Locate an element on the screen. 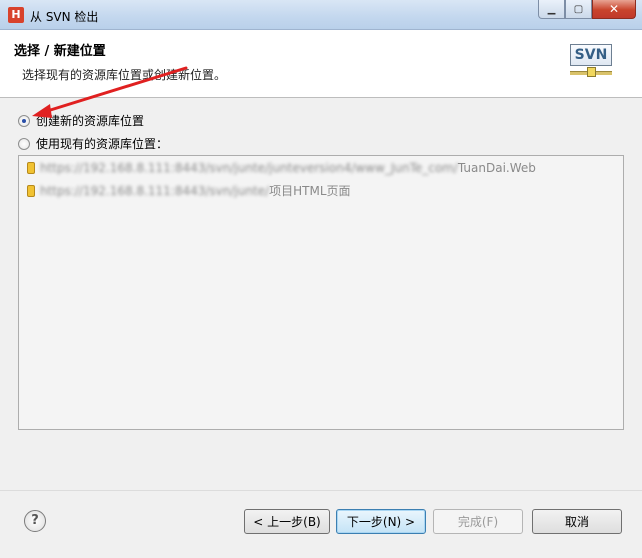 This screenshot has width=642, height=558. svn-logo-icon: SVN is located at coordinates (591, 62).